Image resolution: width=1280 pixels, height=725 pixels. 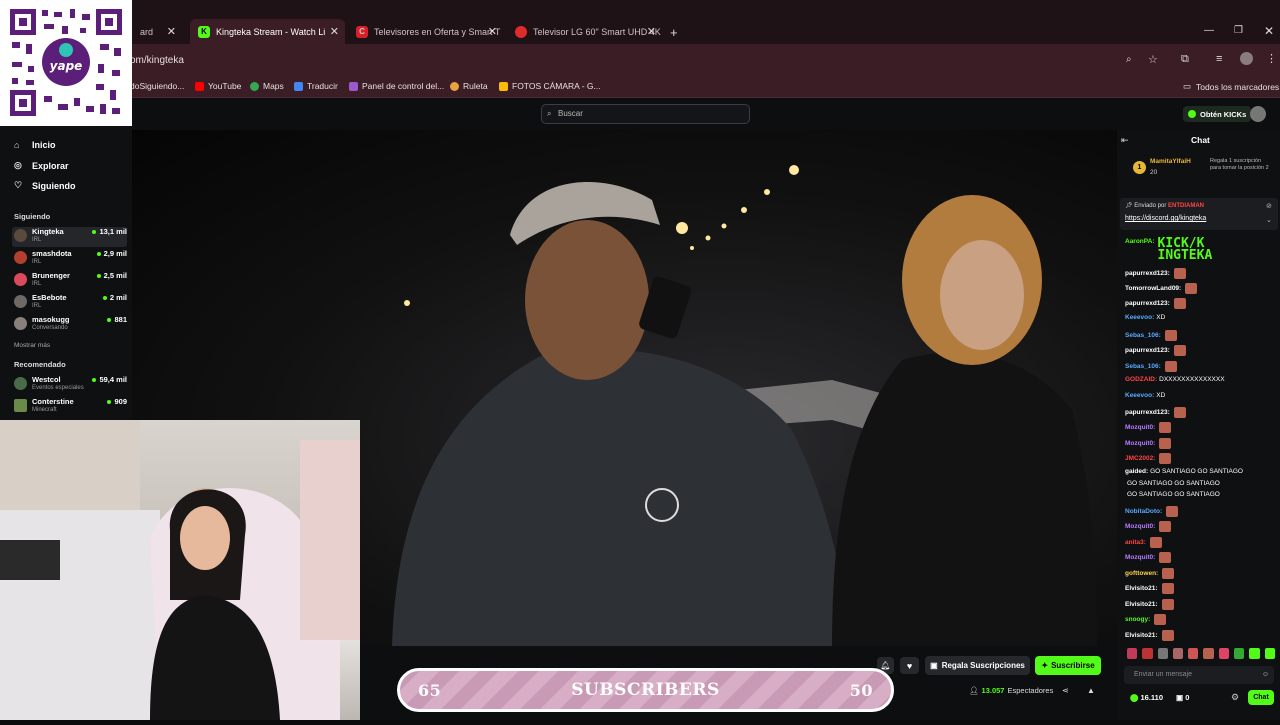 I want to click on recommended-channel-conterstine: Conterstine Minecraft 909, so click(x=69, y=407).